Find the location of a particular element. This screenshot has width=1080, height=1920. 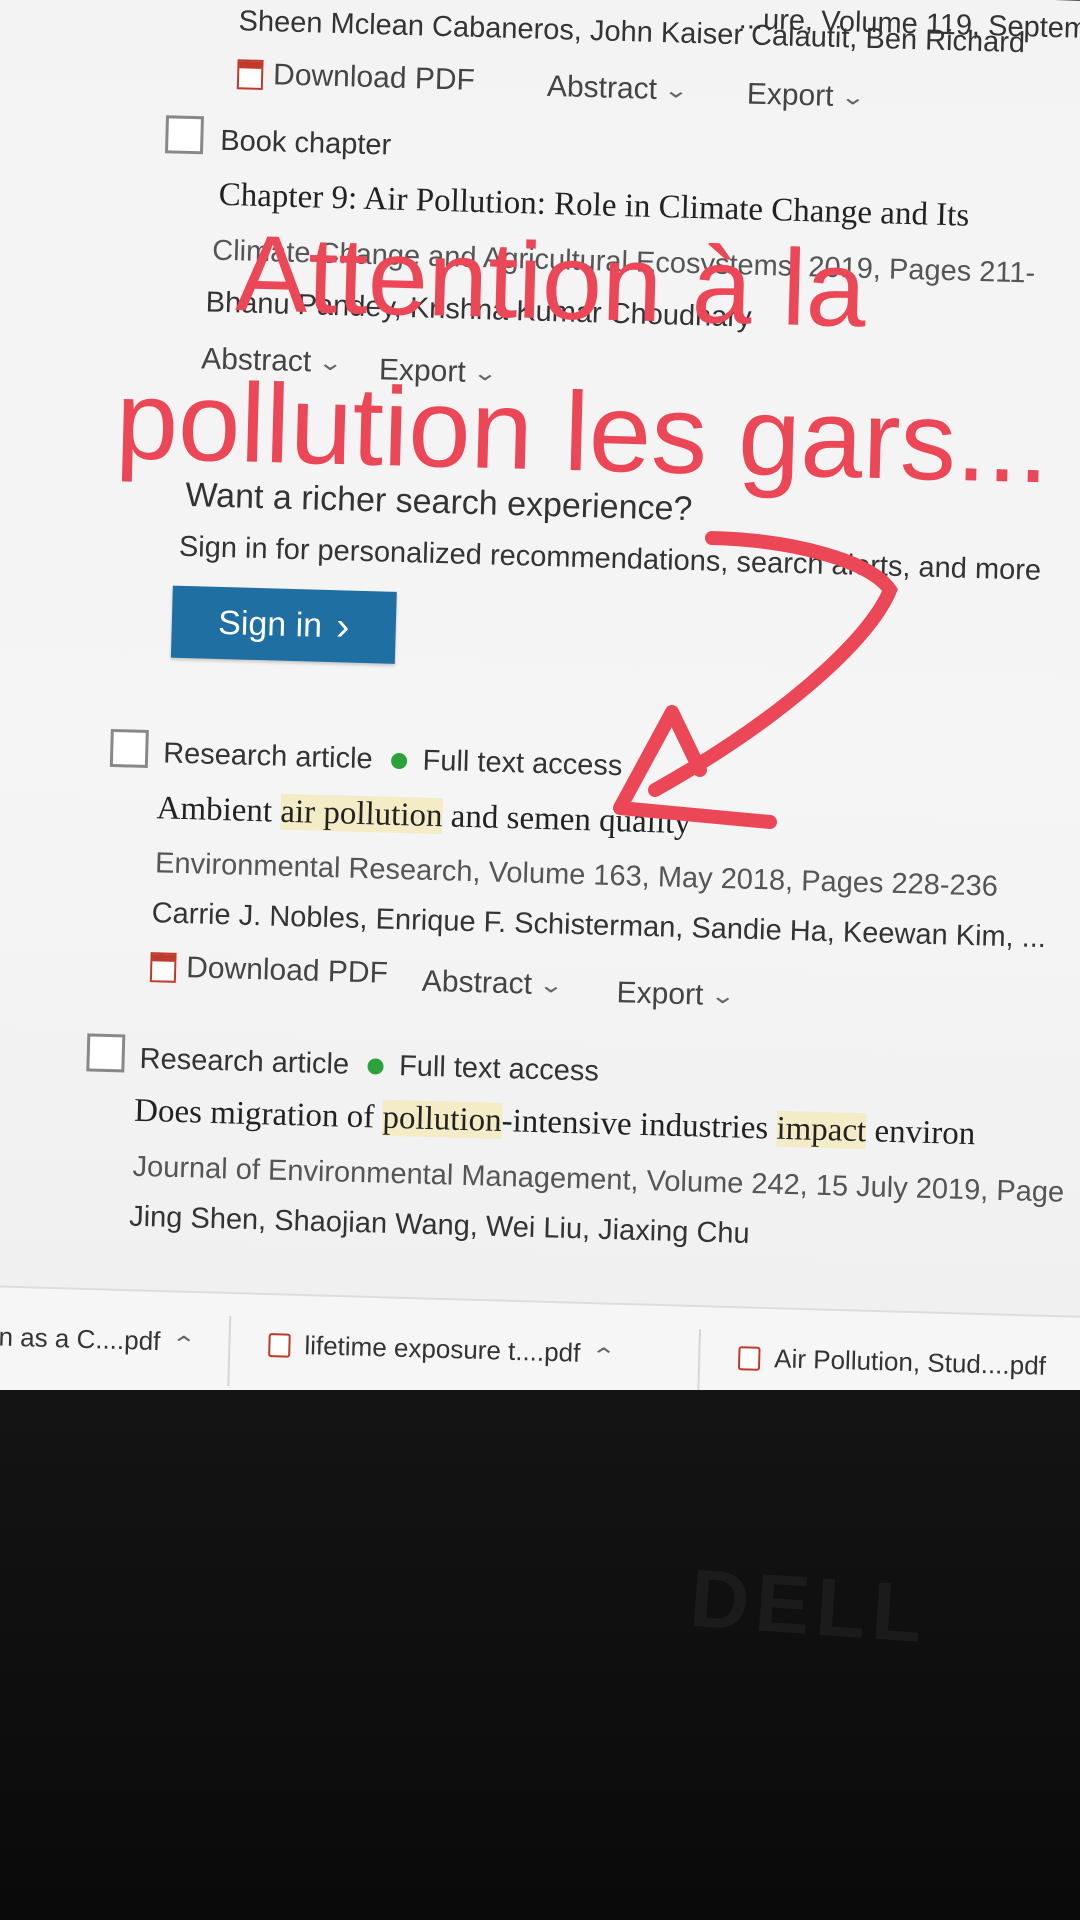

content-type-label: Book chapter is located at coordinates (305, 143).